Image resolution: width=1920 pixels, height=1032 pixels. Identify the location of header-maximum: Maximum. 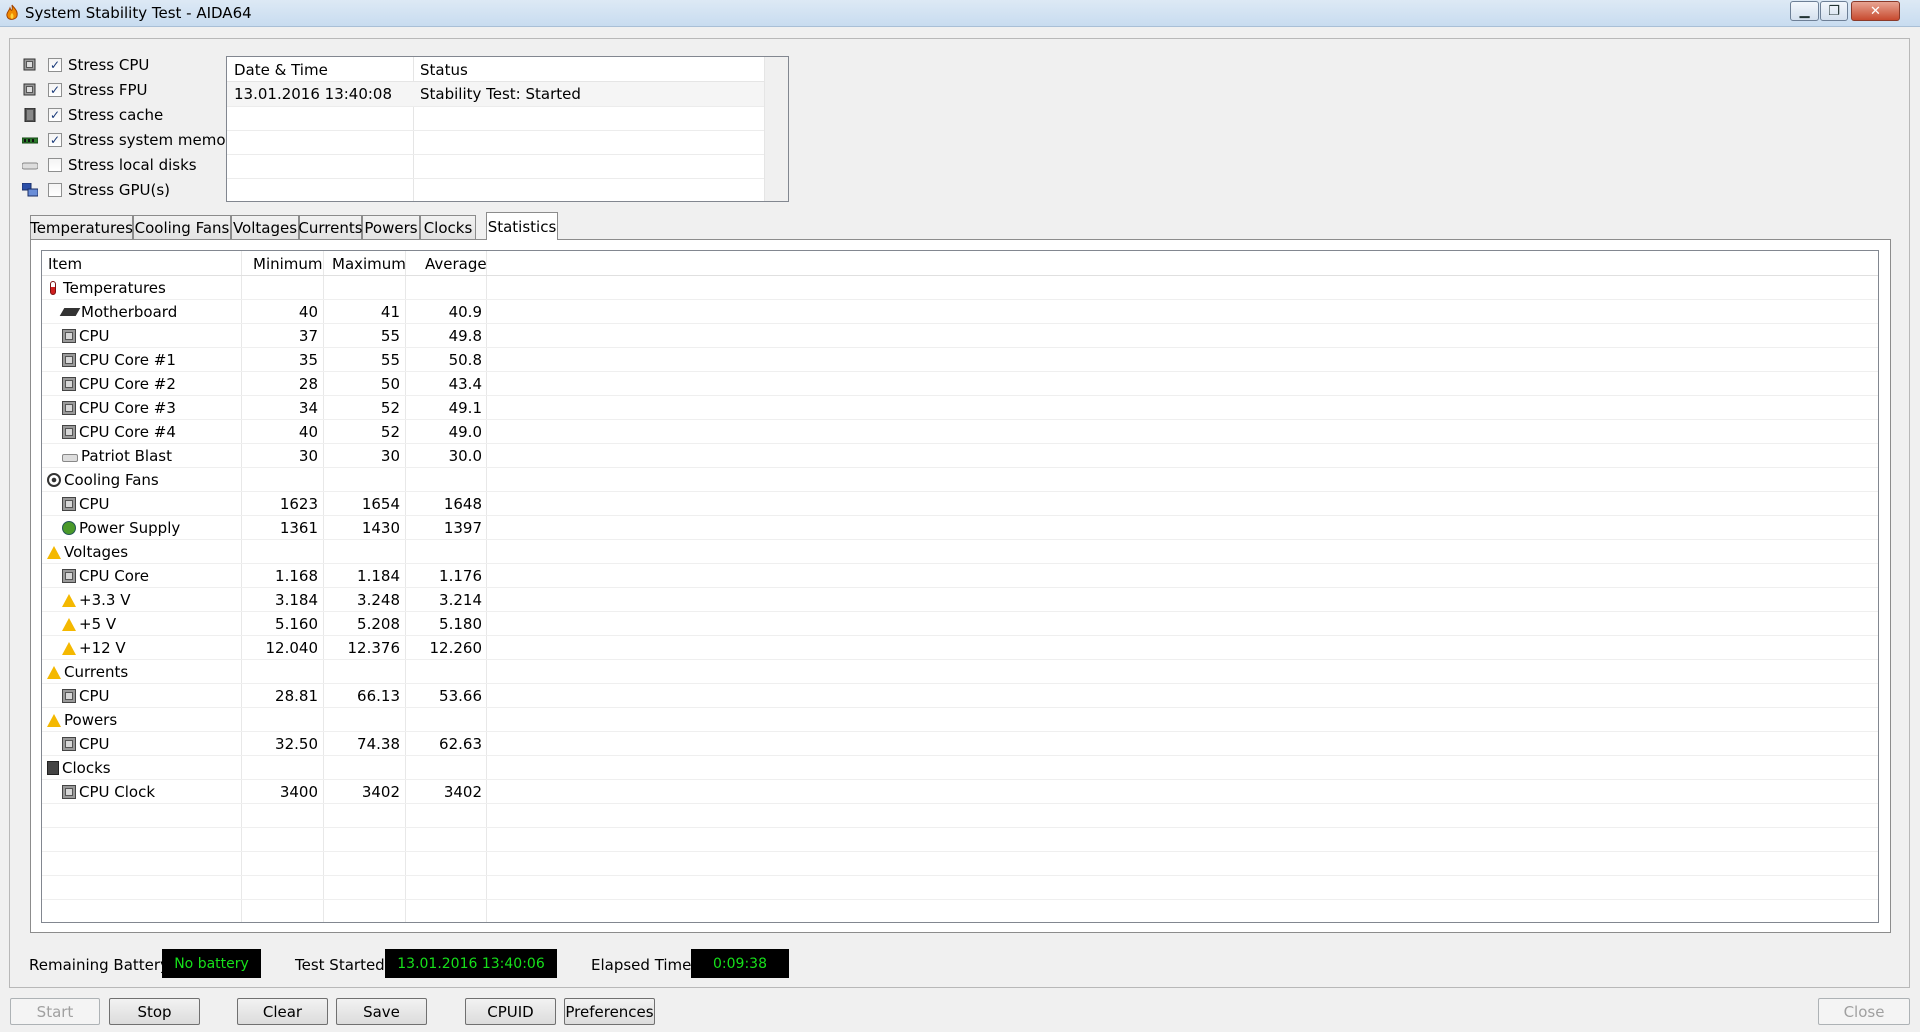
(369, 264).